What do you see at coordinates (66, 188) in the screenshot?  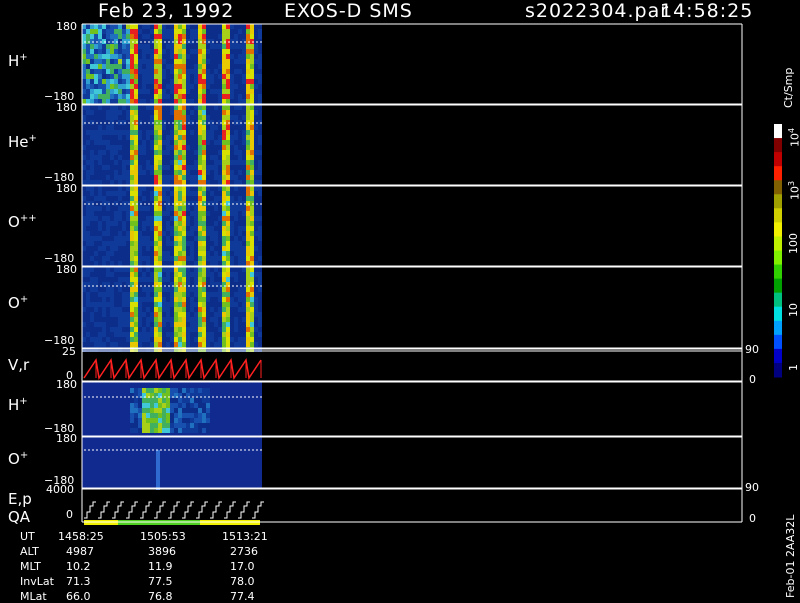 I see `tick-label: 180` at bounding box center [66, 188].